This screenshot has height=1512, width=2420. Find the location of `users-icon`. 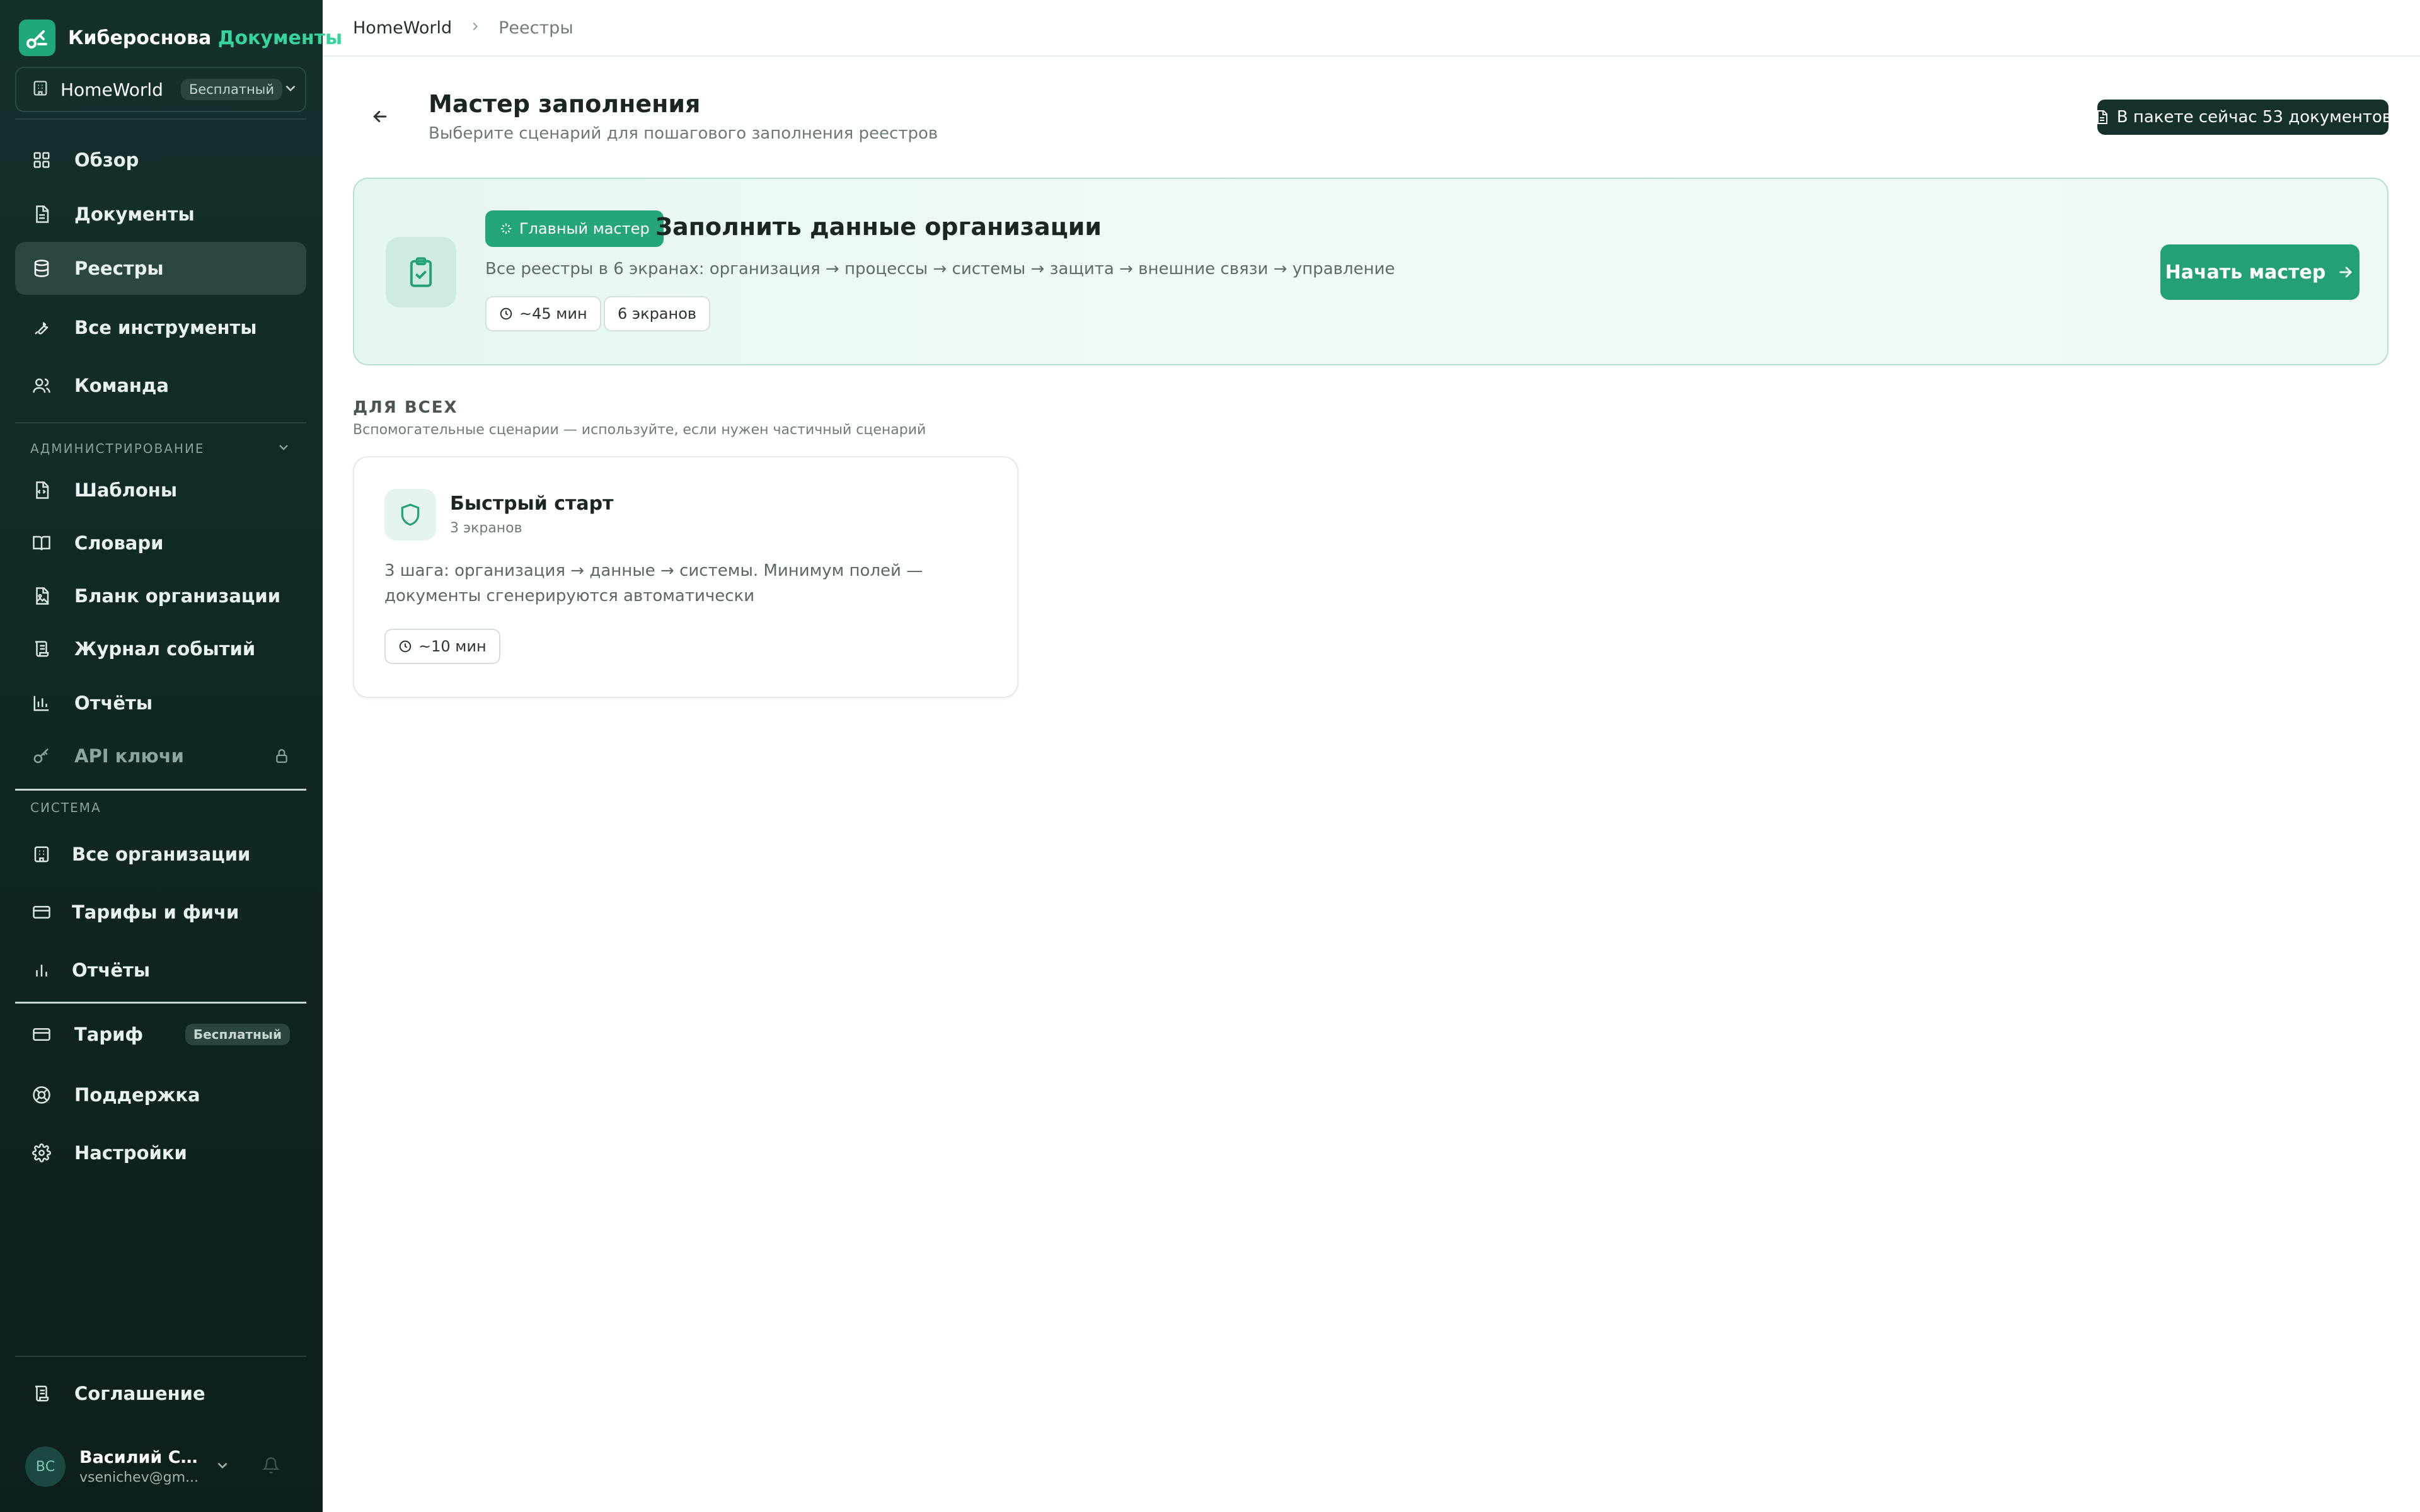

users-icon is located at coordinates (41, 385).